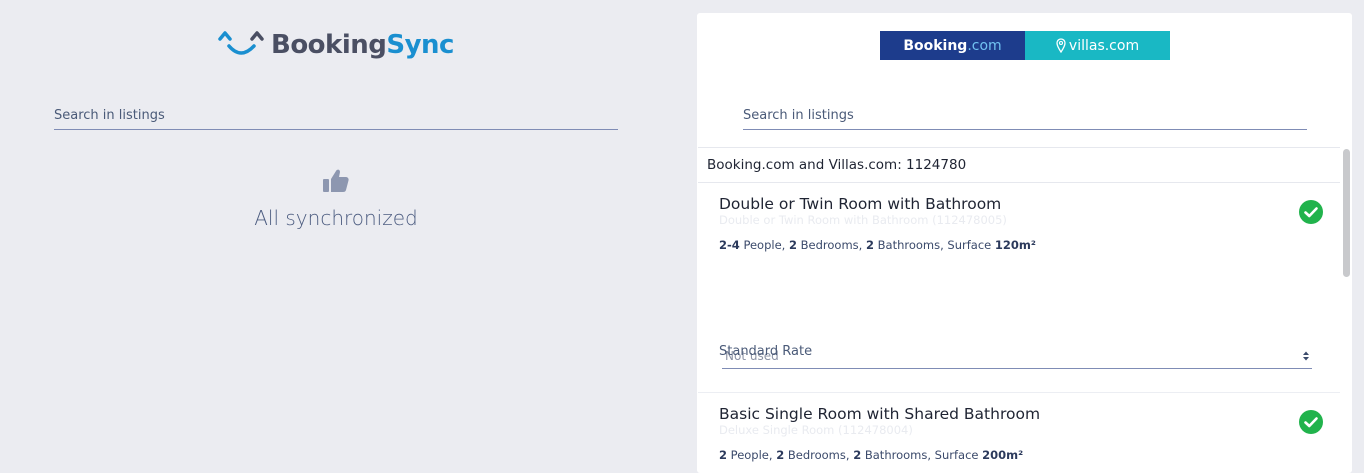 The height and width of the screenshot is (473, 1364). I want to click on logo-wordmark: BookingSync, so click(362, 45).